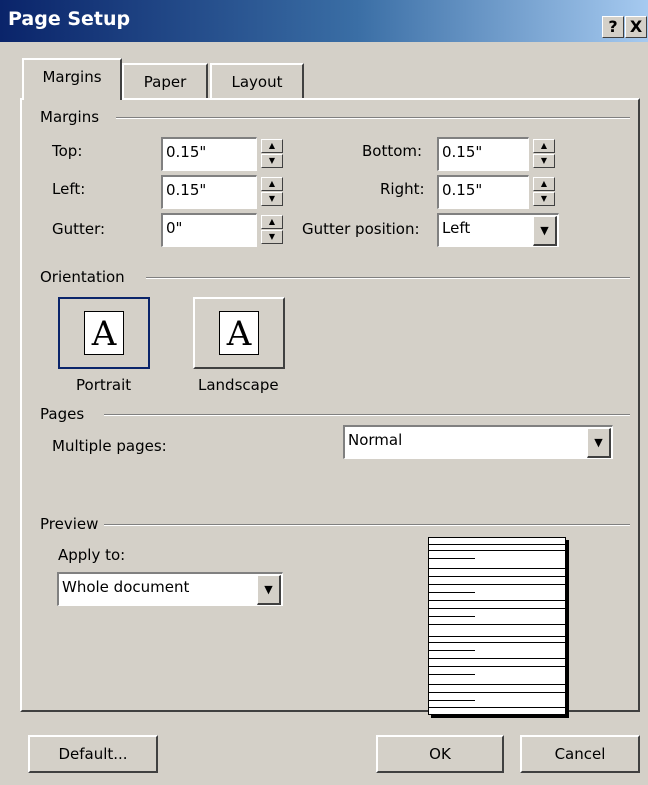 The height and width of the screenshot is (785, 648). What do you see at coordinates (73, 117) in the screenshot?
I see `margins-group-label: Margins` at bounding box center [73, 117].